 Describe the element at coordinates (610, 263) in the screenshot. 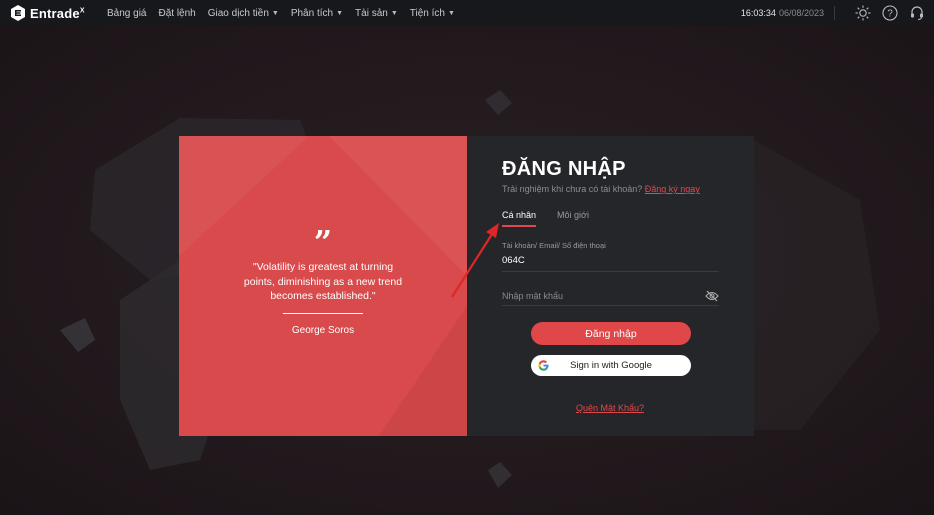

I see `account-input: 064C` at that location.